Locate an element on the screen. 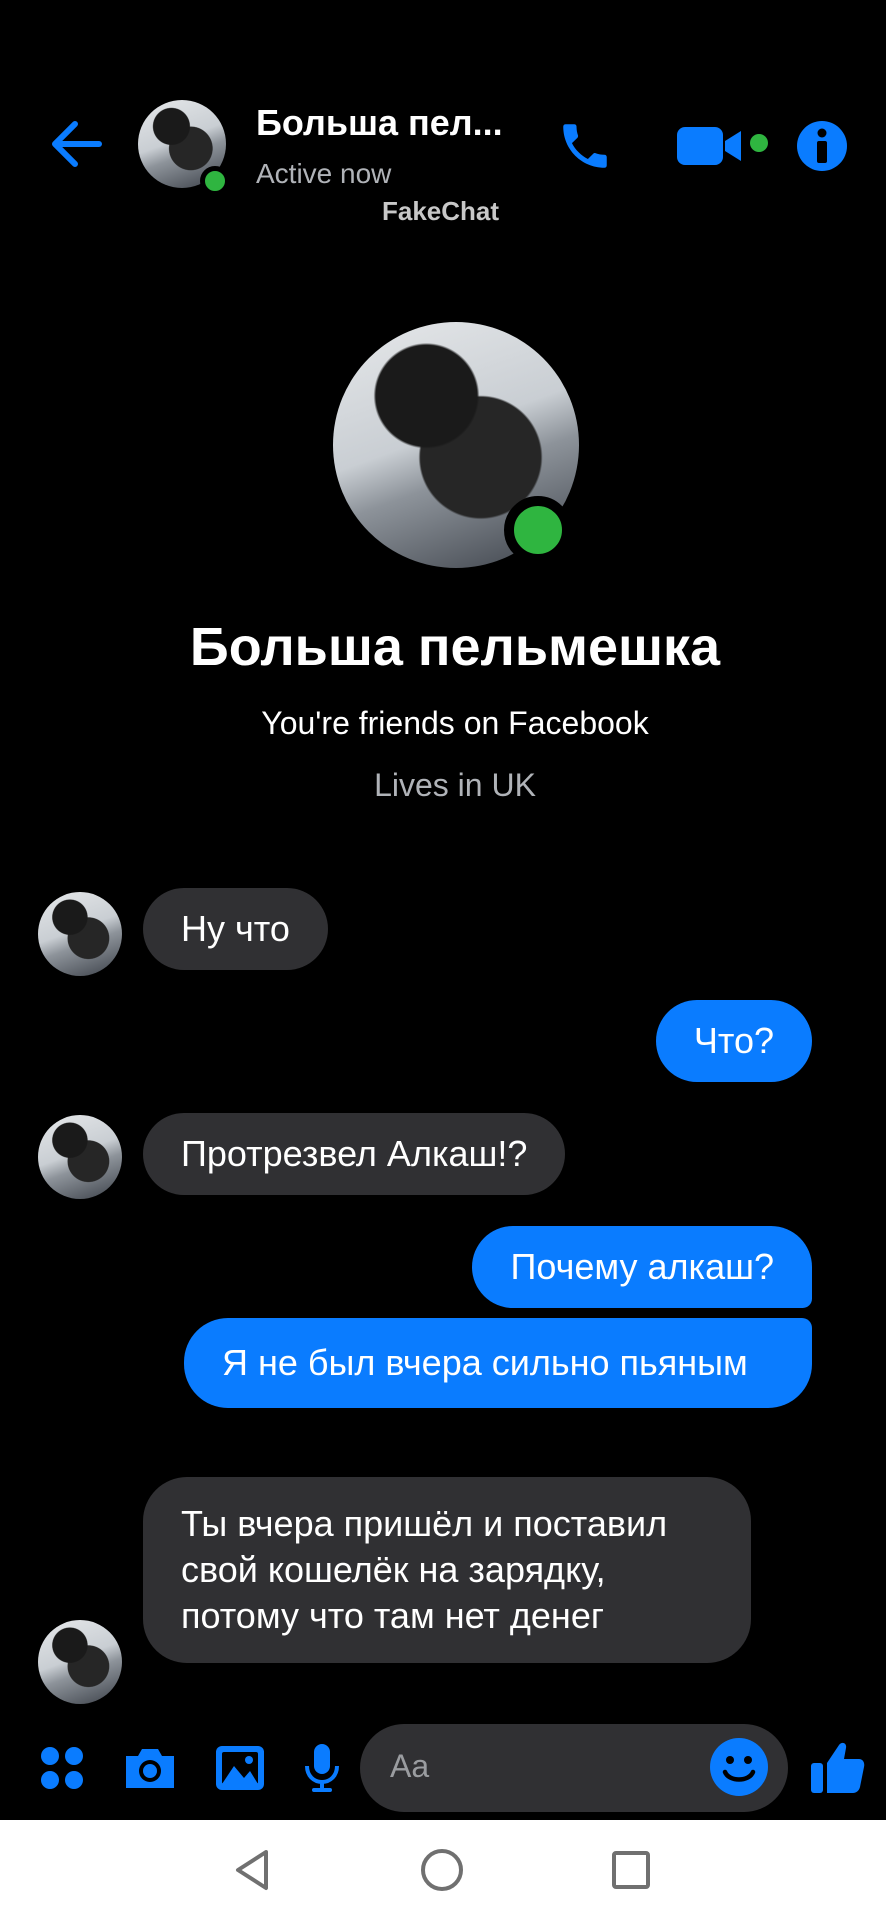 The width and height of the screenshot is (886, 1920). microphone-icon is located at coordinates (322, 1768).